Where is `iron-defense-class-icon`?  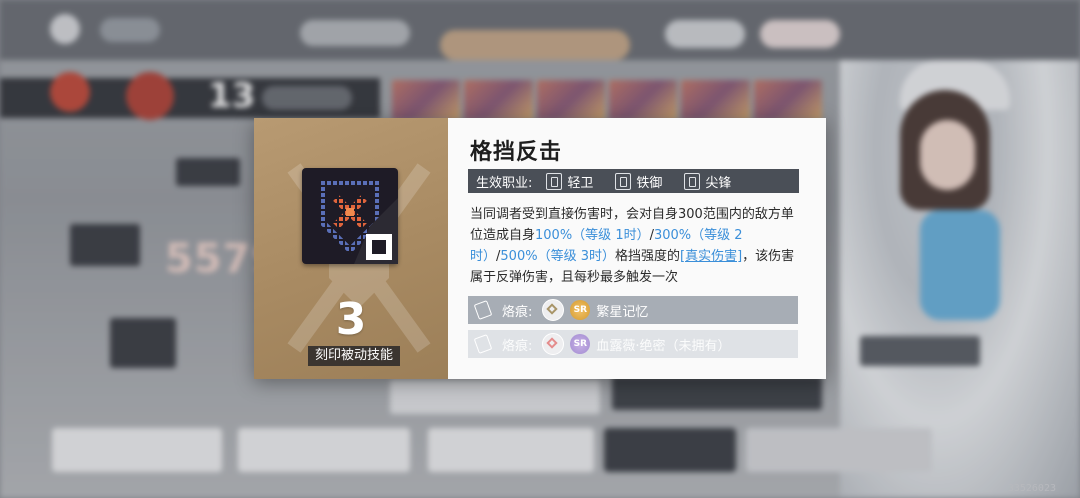
iron-defense-class-icon is located at coordinates (623, 181).